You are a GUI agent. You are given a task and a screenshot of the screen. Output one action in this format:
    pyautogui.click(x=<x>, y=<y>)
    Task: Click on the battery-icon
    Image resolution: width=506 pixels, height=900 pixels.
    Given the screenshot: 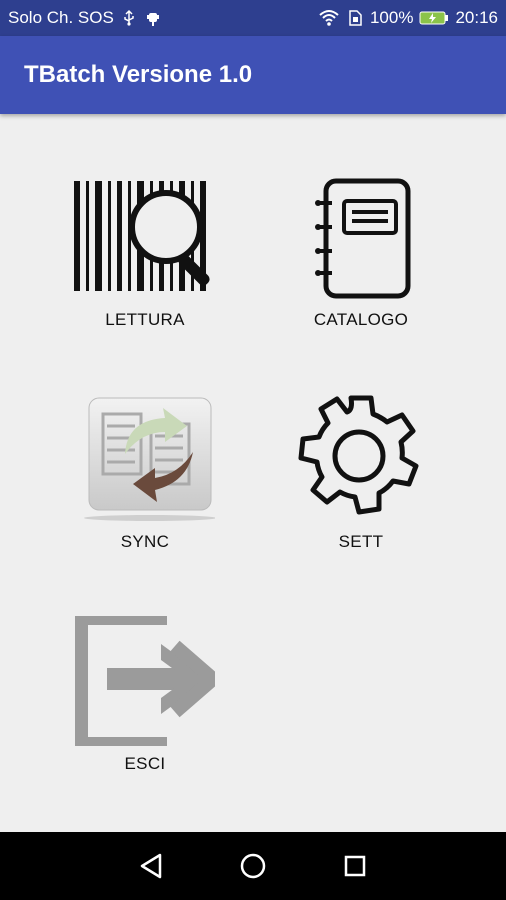 What is the action you would take?
    pyautogui.click(x=434, y=18)
    